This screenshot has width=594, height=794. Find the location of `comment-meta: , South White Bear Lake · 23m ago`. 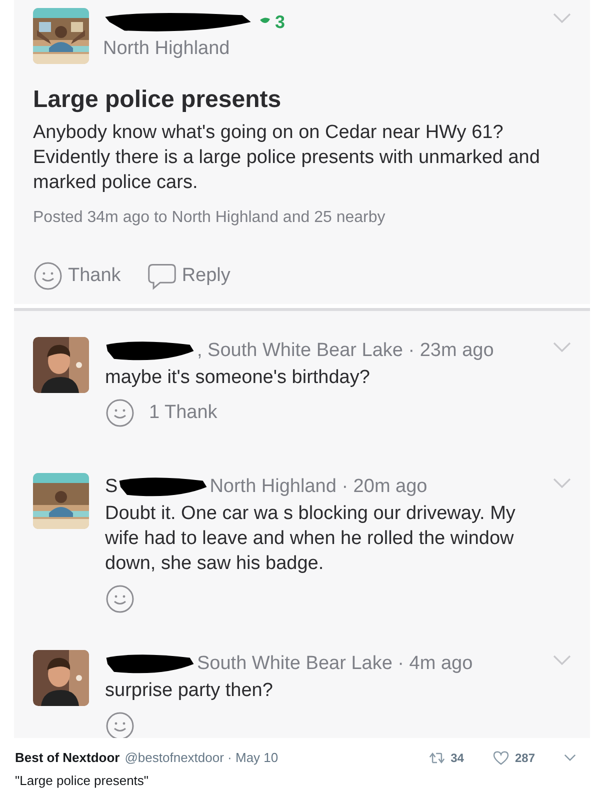

comment-meta: , South White Bear Lake · 23m ago is located at coordinates (345, 351).